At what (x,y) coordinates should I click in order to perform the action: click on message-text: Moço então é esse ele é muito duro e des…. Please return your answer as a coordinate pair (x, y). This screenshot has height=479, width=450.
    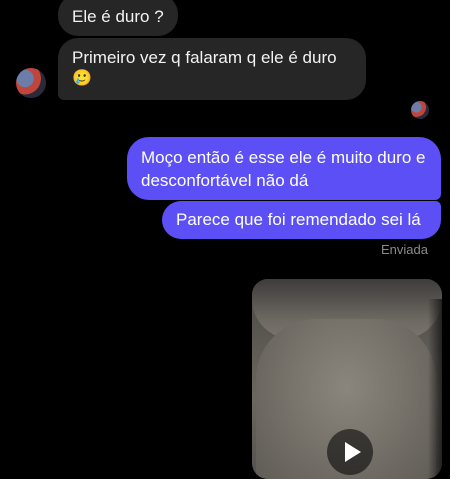
    Looking at the image, I should click on (283, 169).